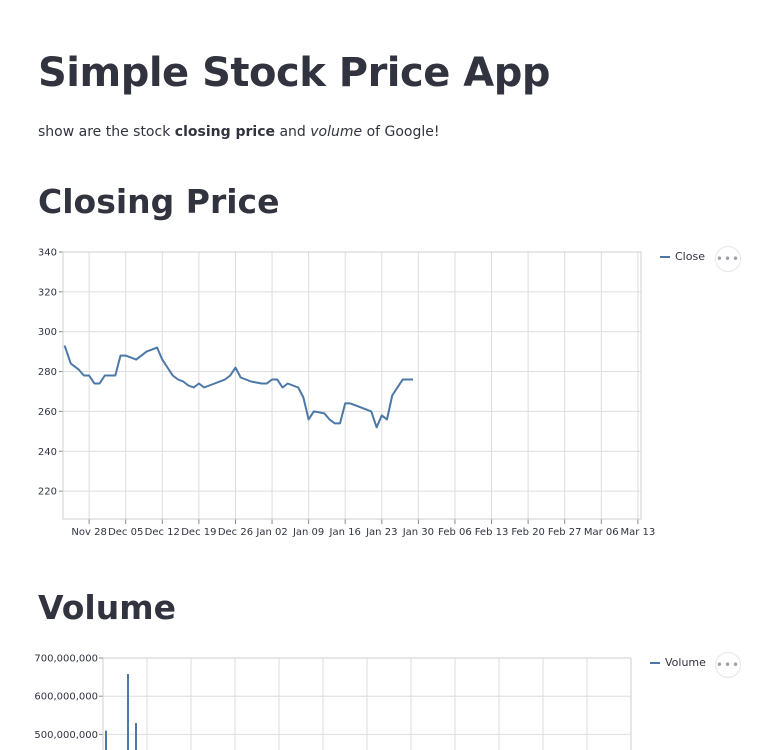 This screenshot has width=770, height=750. What do you see at coordinates (66, 659) in the screenshot?
I see `y-tick-label: 700,000,000` at bounding box center [66, 659].